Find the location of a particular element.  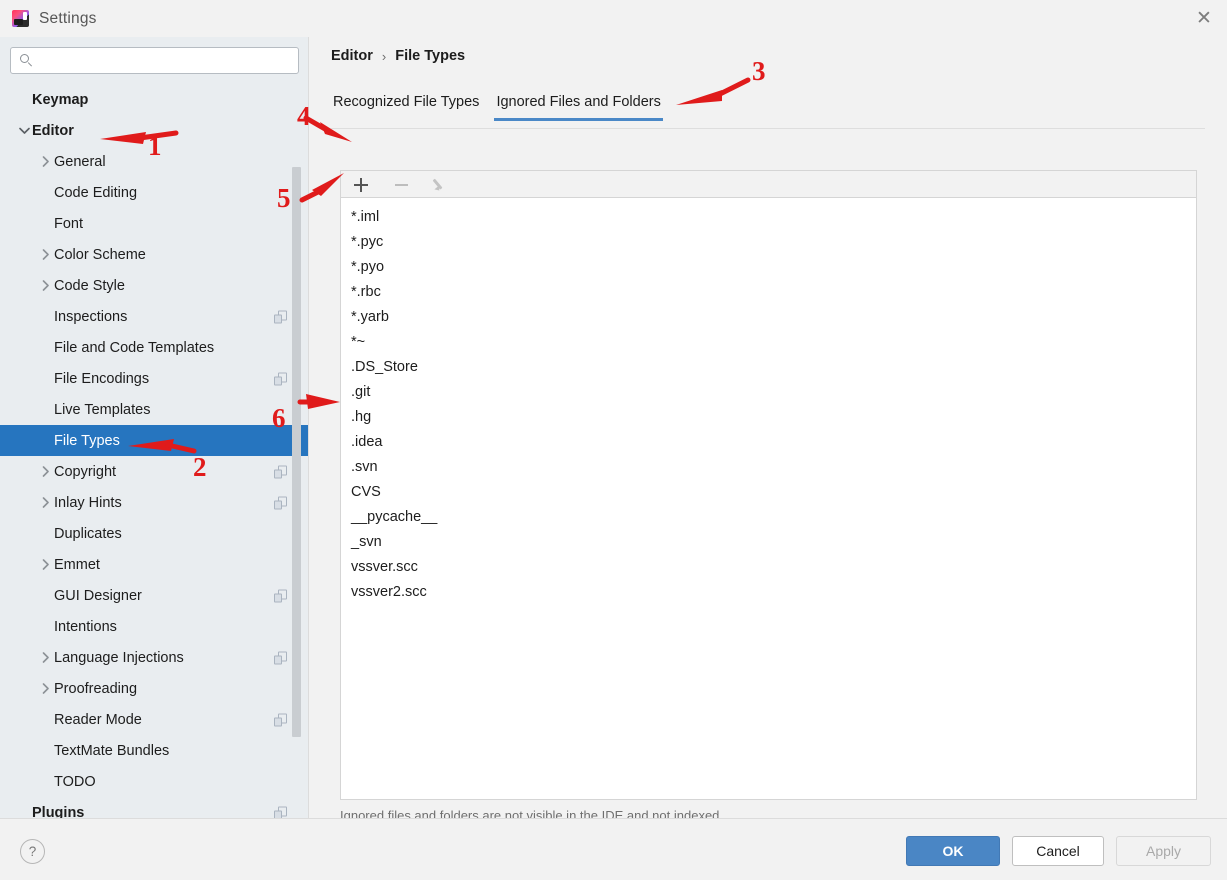

remove-button is located at coordinates (401, 185).